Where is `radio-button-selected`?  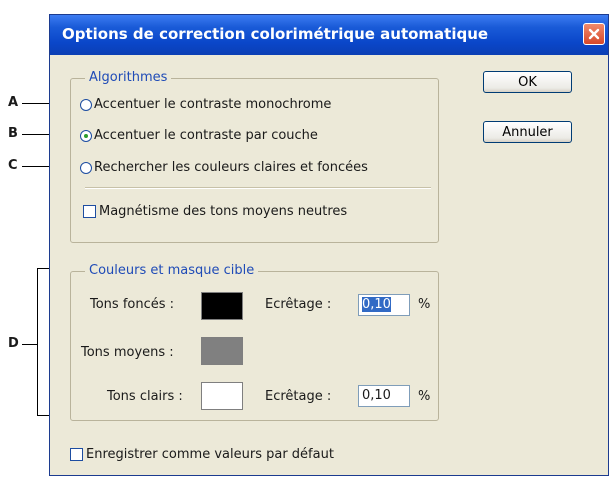 radio-button-selected is located at coordinates (86, 135).